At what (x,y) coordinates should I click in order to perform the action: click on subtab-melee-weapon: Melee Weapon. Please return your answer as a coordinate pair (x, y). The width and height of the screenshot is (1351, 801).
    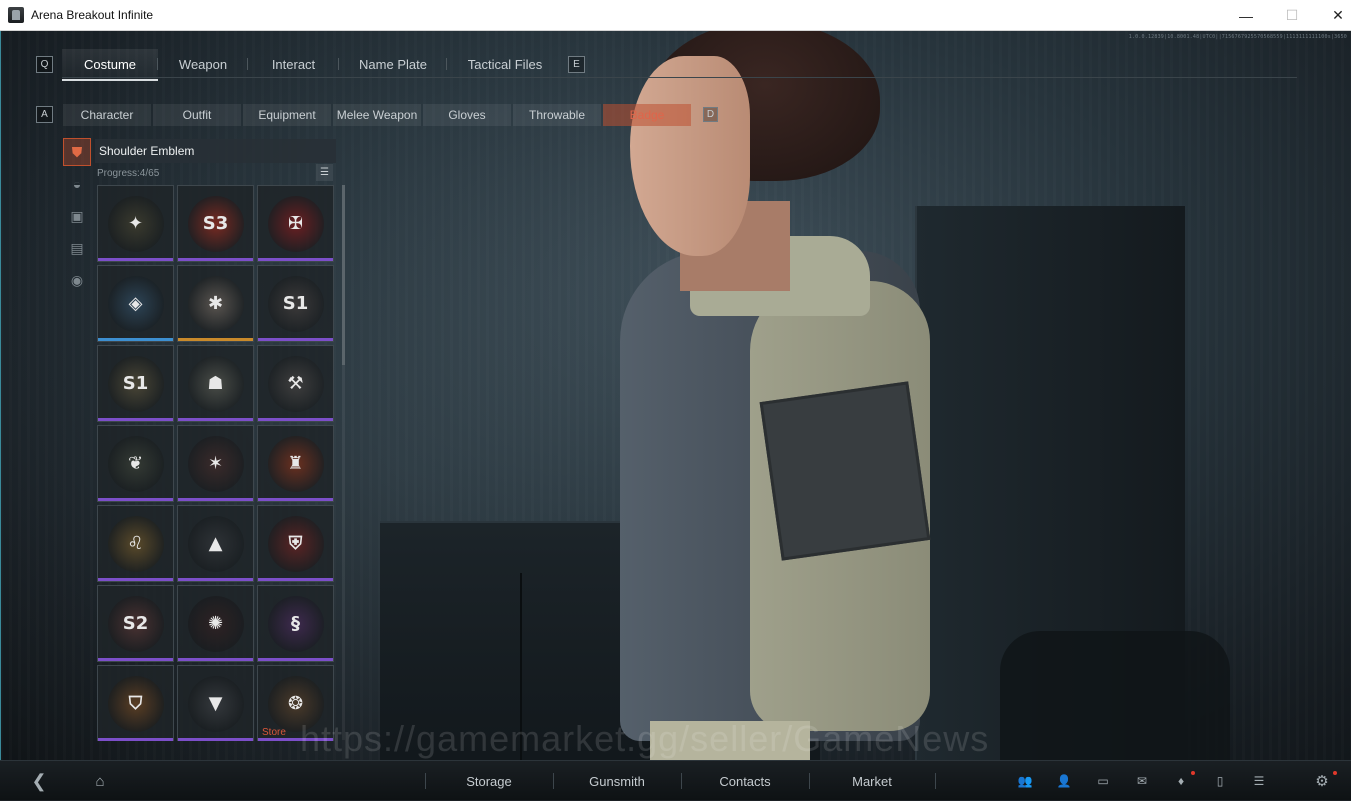
    Looking at the image, I should click on (377, 114).